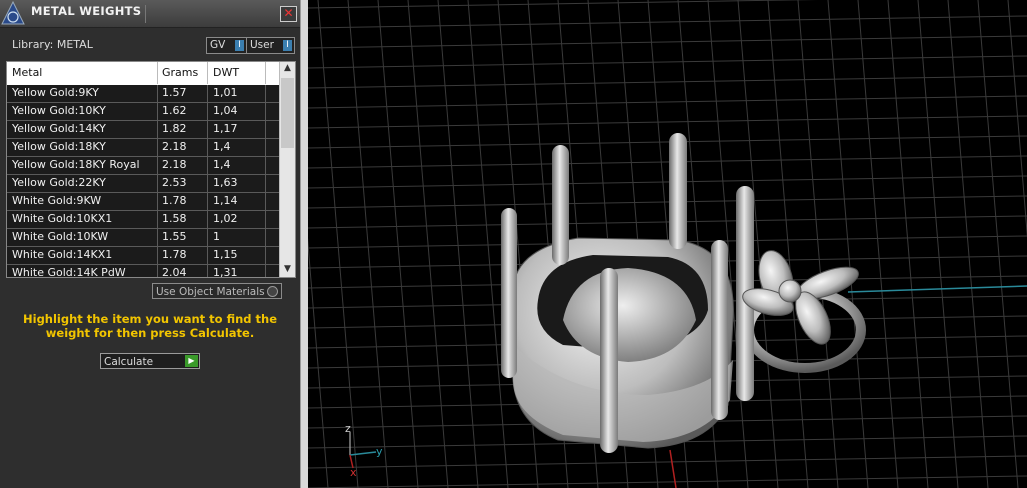 The image size is (1027, 488). I want to click on play-arrow-icon: ▶, so click(191, 361).